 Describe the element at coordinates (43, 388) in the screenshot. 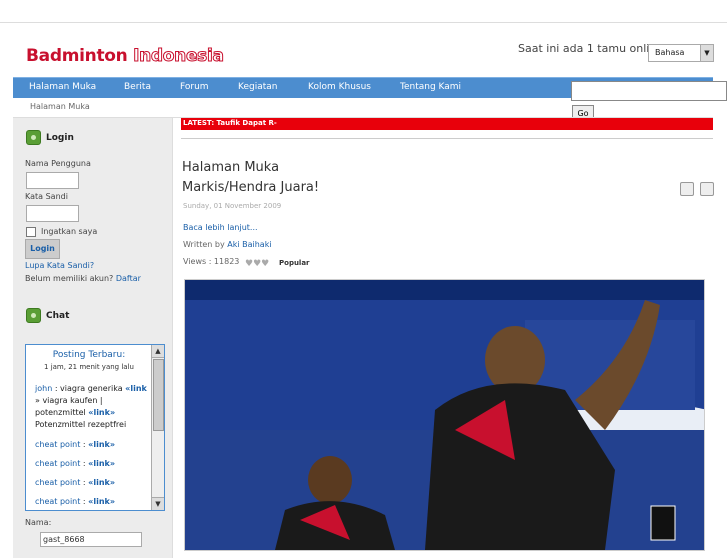

I see `chat-user: john` at that location.